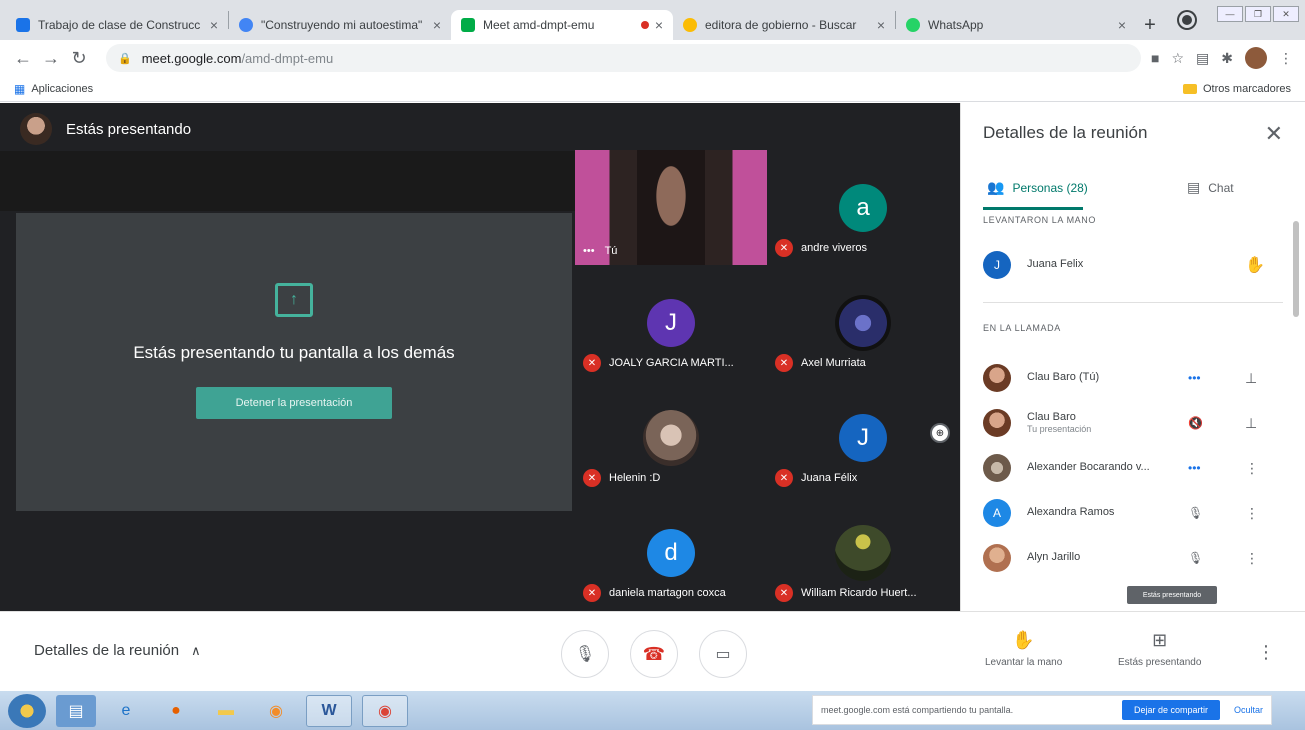 This screenshot has width=1305, height=730. I want to click on tab-title: "Construyendo mi autoestima", so click(342, 25).